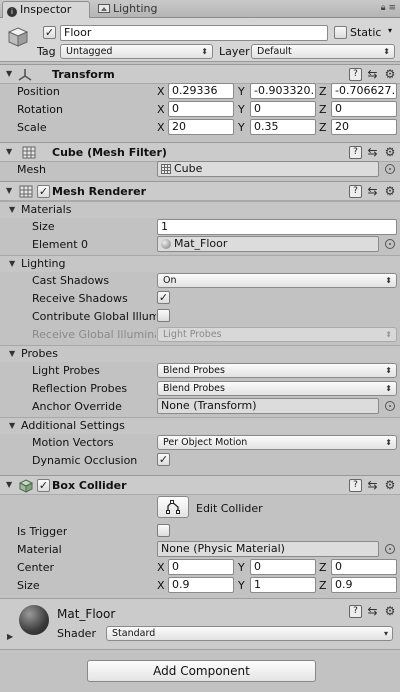  What do you see at coordinates (161, 91) in the screenshot?
I see `position-x-label: X` at bounding box center [161, 91].